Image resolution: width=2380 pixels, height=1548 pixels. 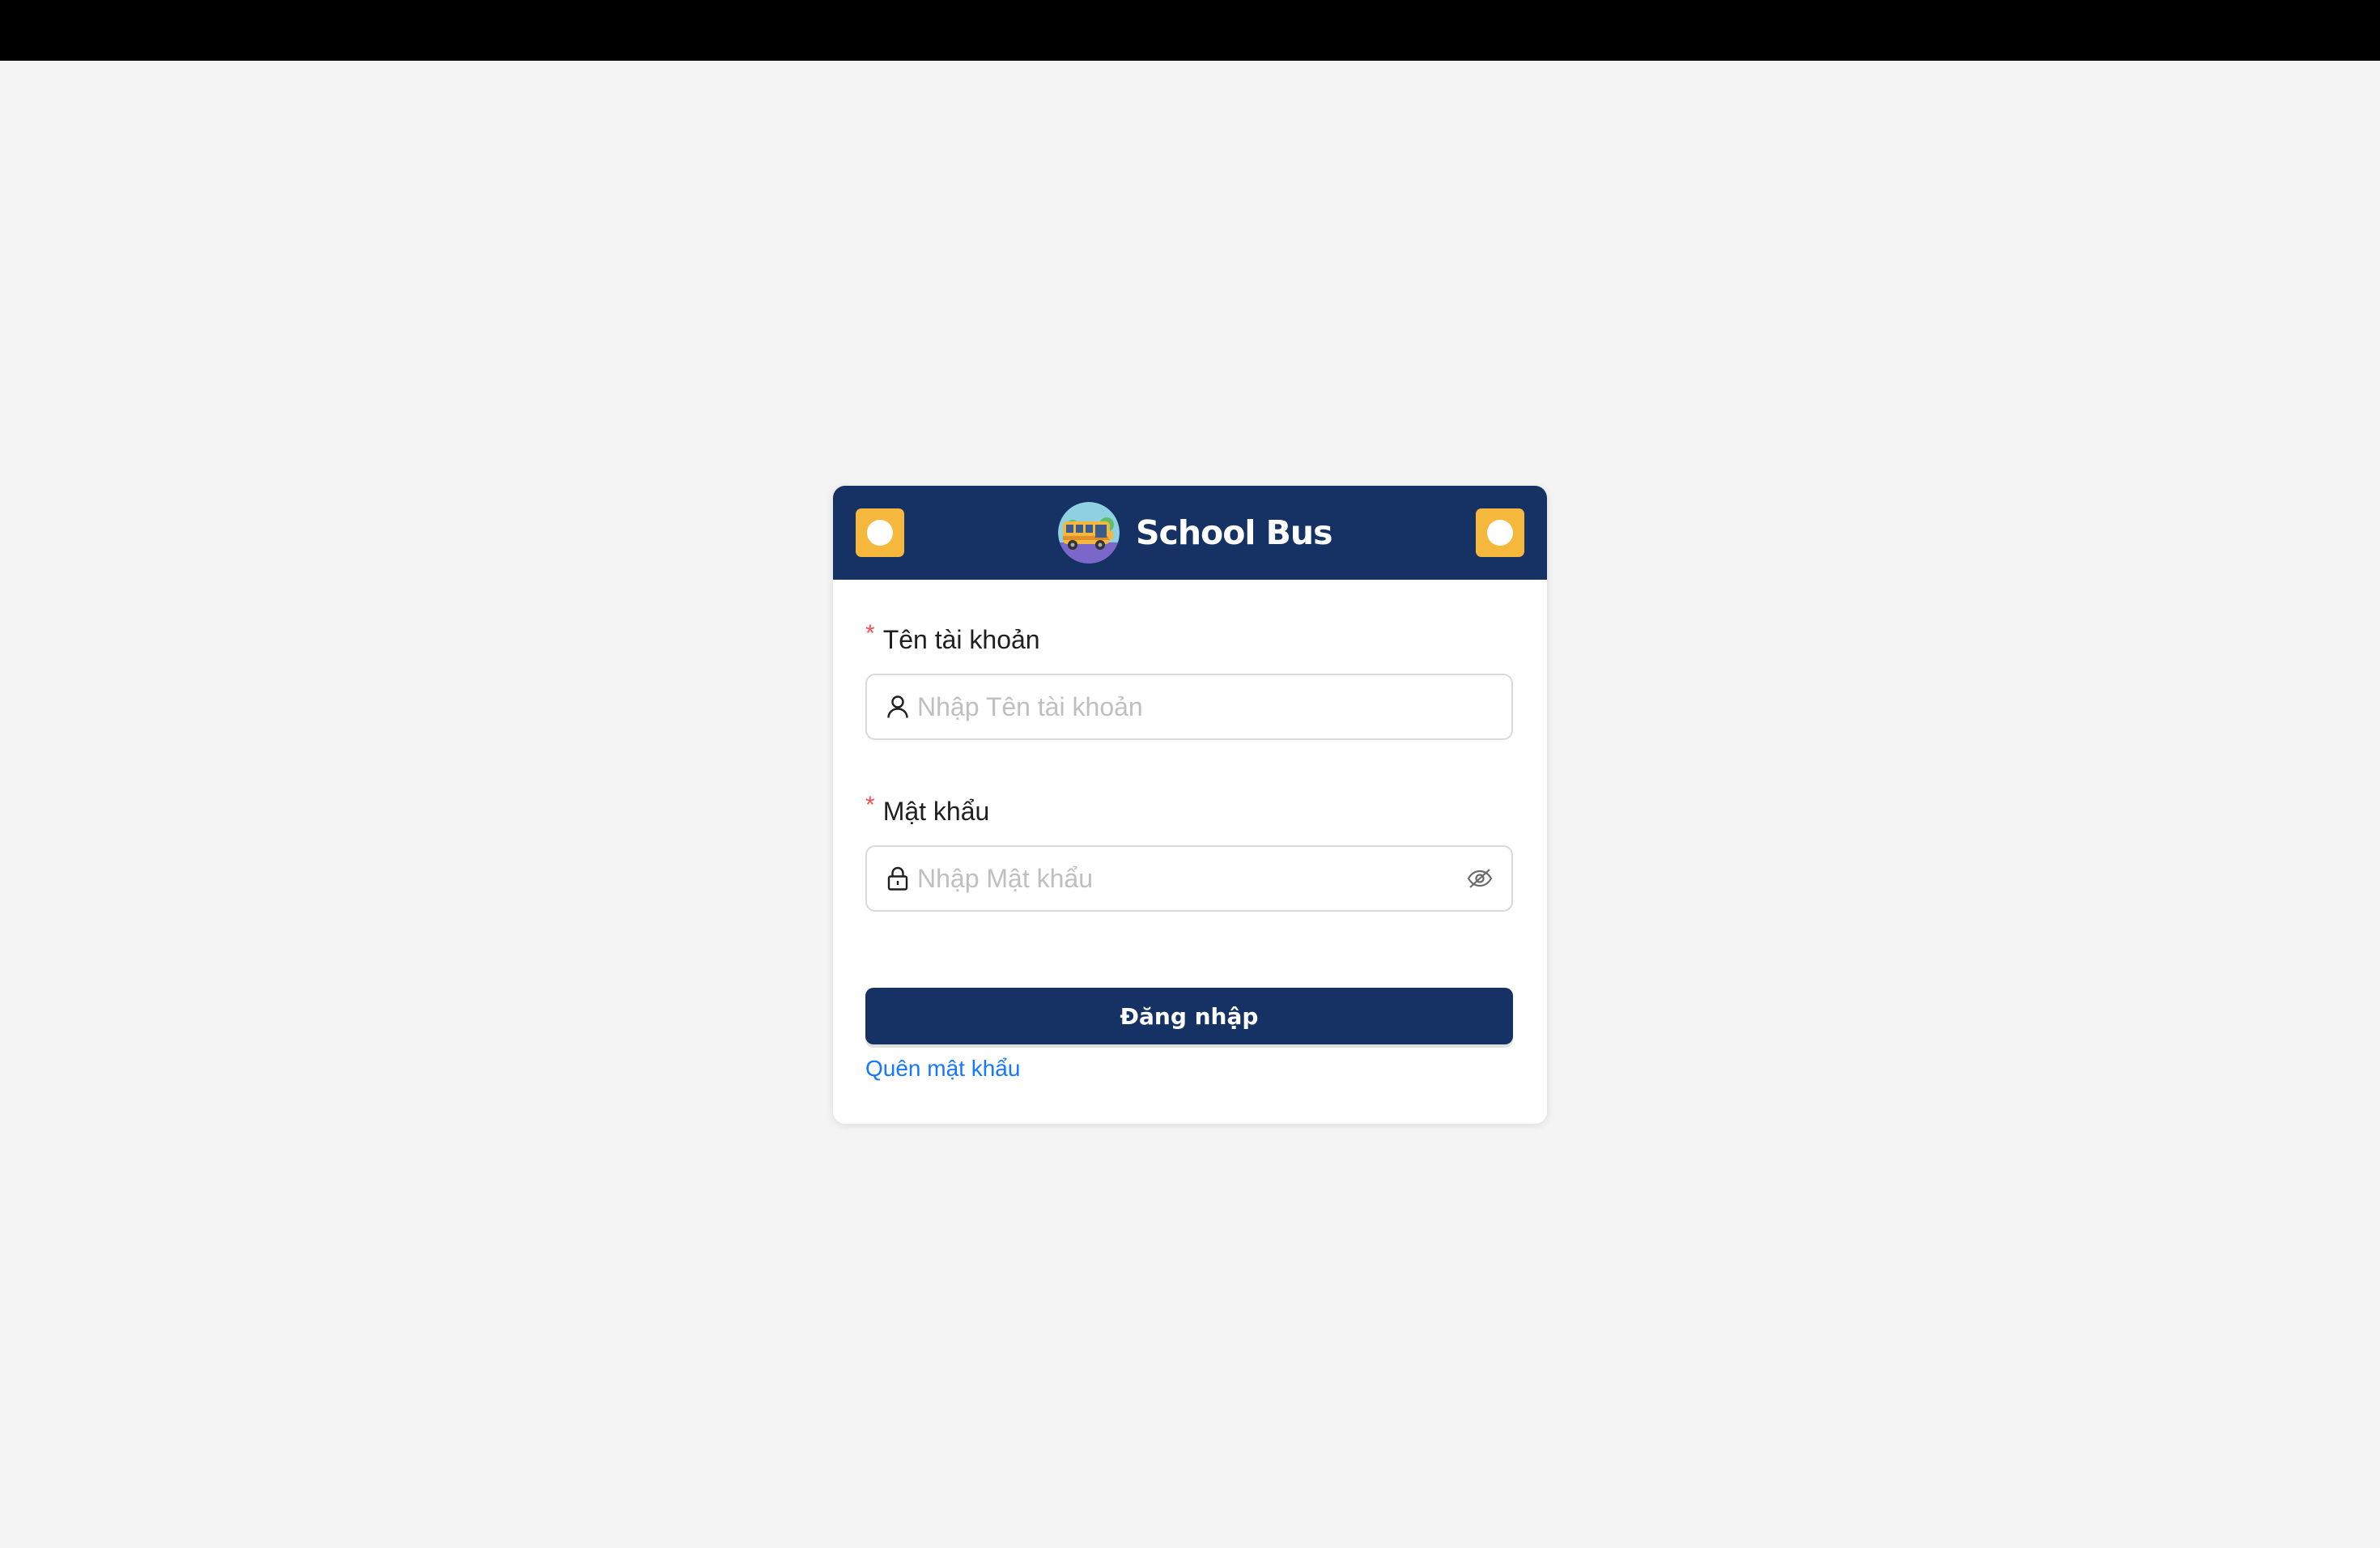 I want to click on password-input, so click(x=1192, y=878).